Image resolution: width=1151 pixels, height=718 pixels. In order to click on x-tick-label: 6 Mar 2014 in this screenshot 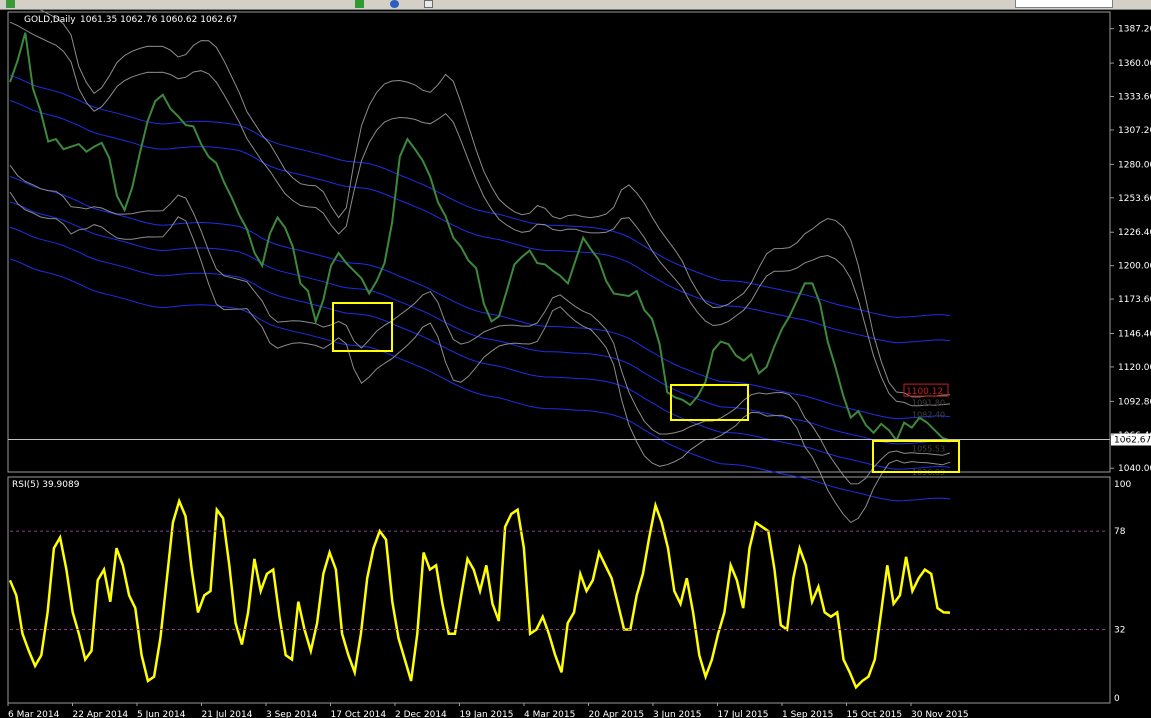, I will do `click(34, 714)`.